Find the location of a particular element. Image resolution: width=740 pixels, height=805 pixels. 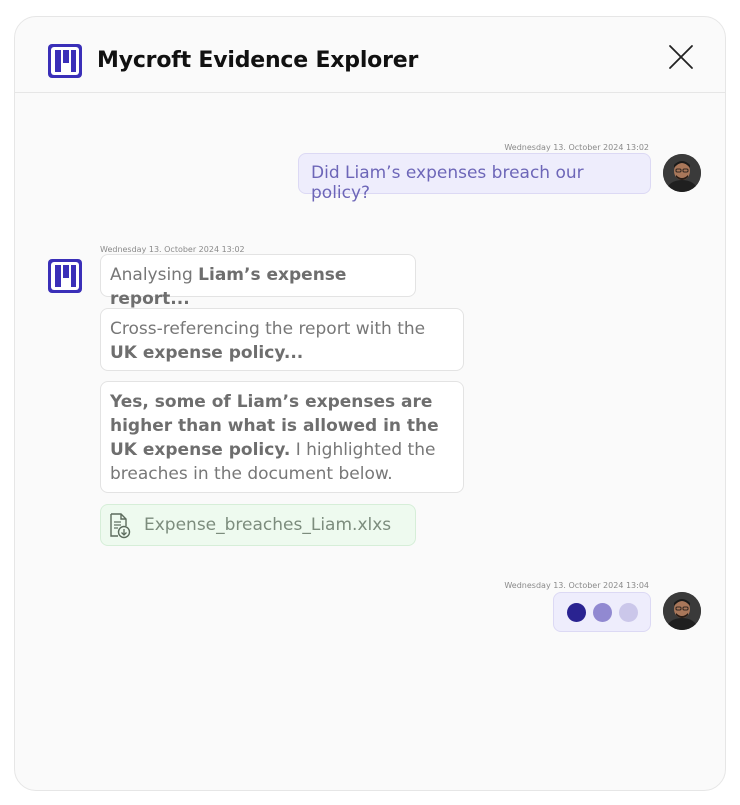

mycroft-logo is located at coordinates (65, 61).